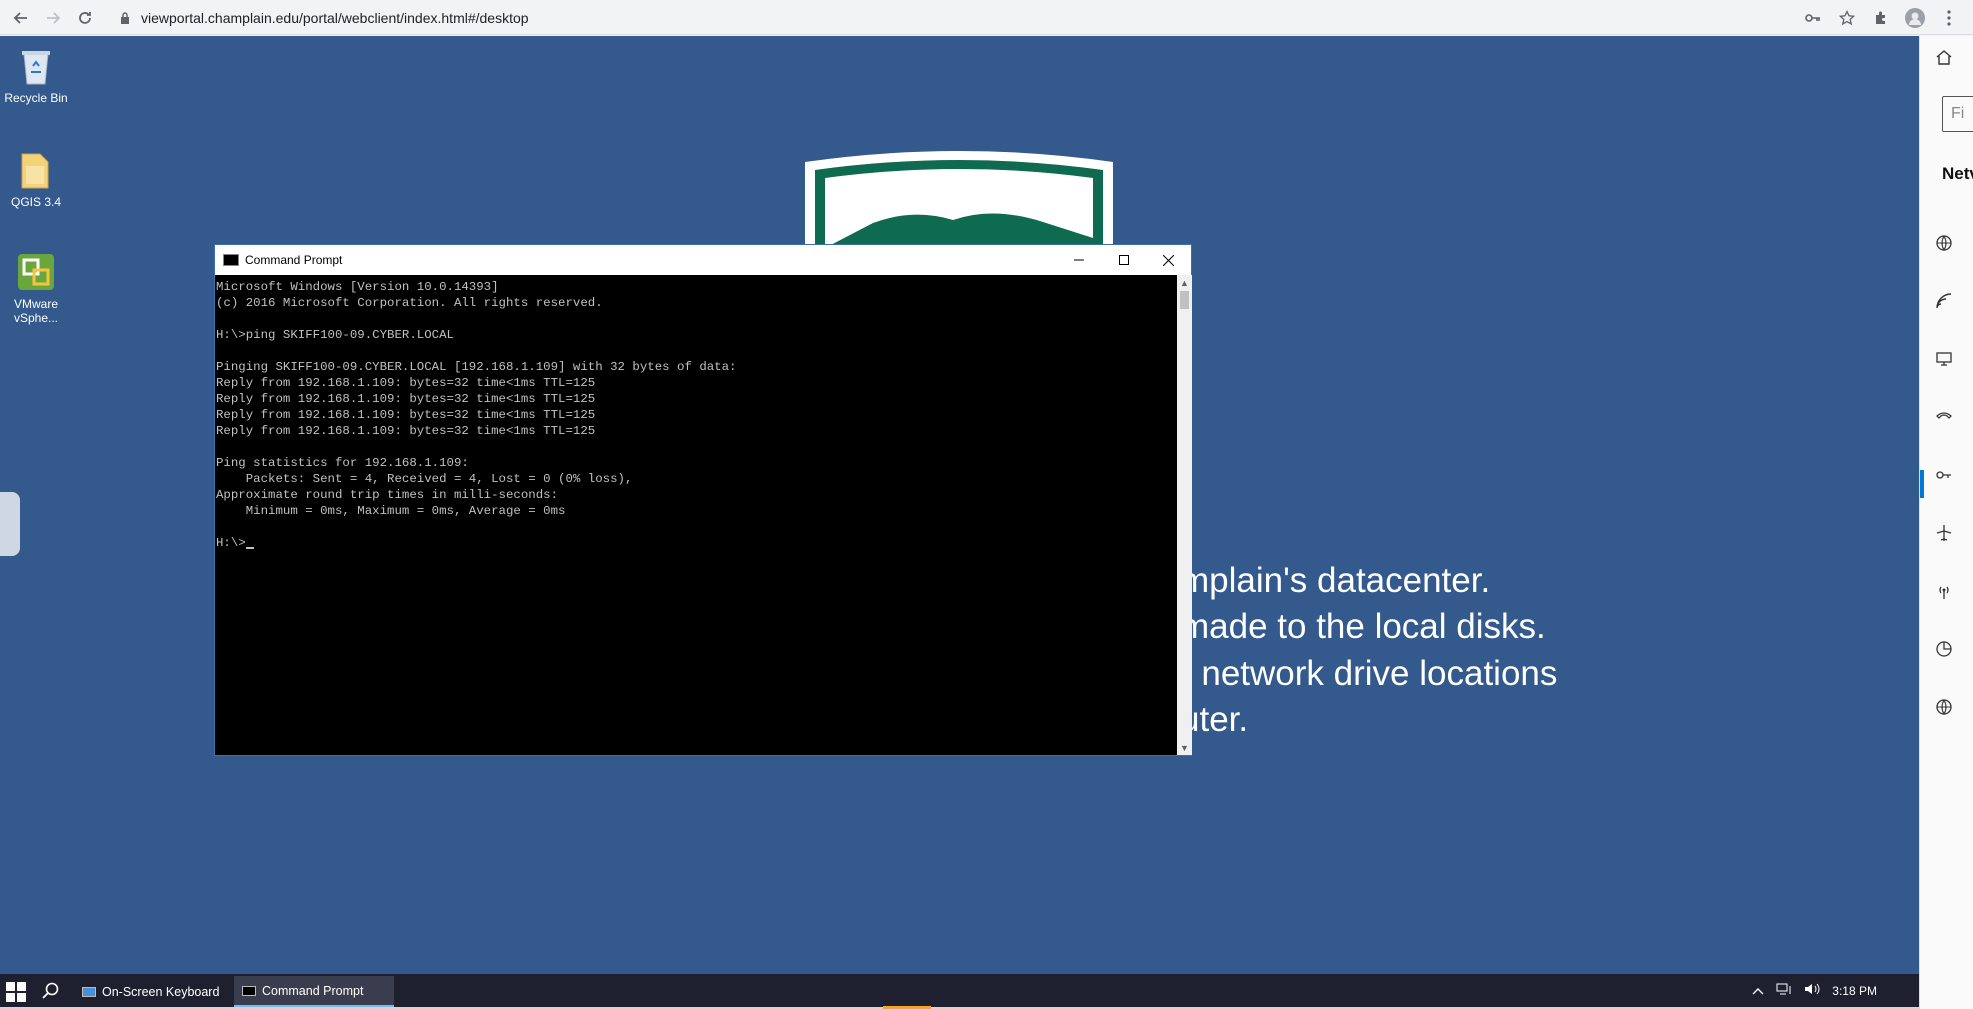 Image resolution: width=1973 pixels, height=1009 pixels. Describe the element at coordinates (36, 98) in the screenshot. I see `desktop-icon-label: Recycle Bin` at that location.